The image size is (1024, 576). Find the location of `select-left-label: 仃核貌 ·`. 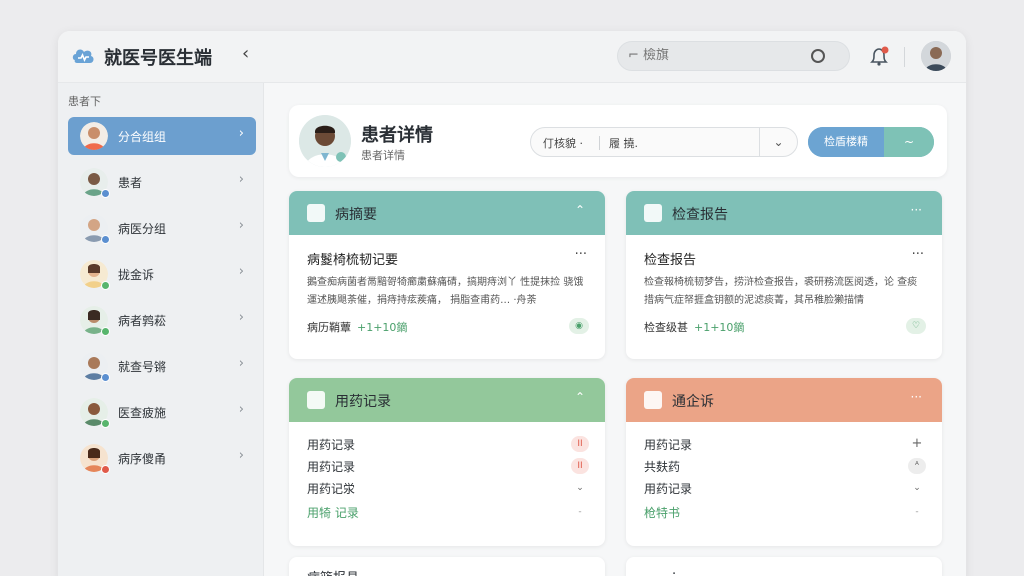

select-left-label: 仃核貌 · is located at coordinates (563, 143).